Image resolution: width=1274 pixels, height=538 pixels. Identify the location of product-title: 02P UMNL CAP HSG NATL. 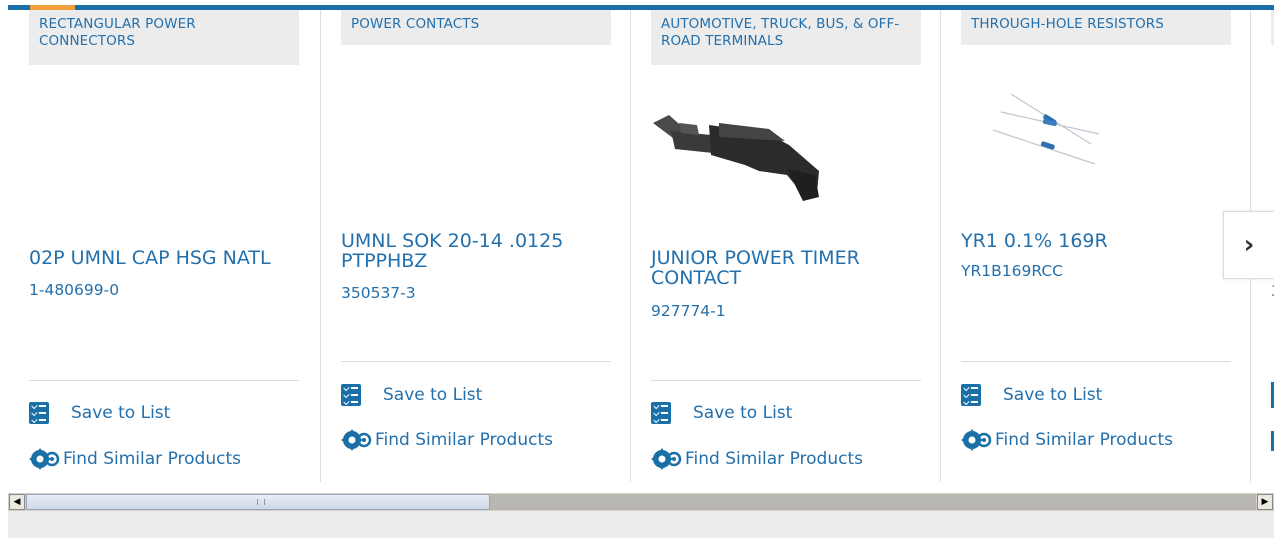
(164, 258).